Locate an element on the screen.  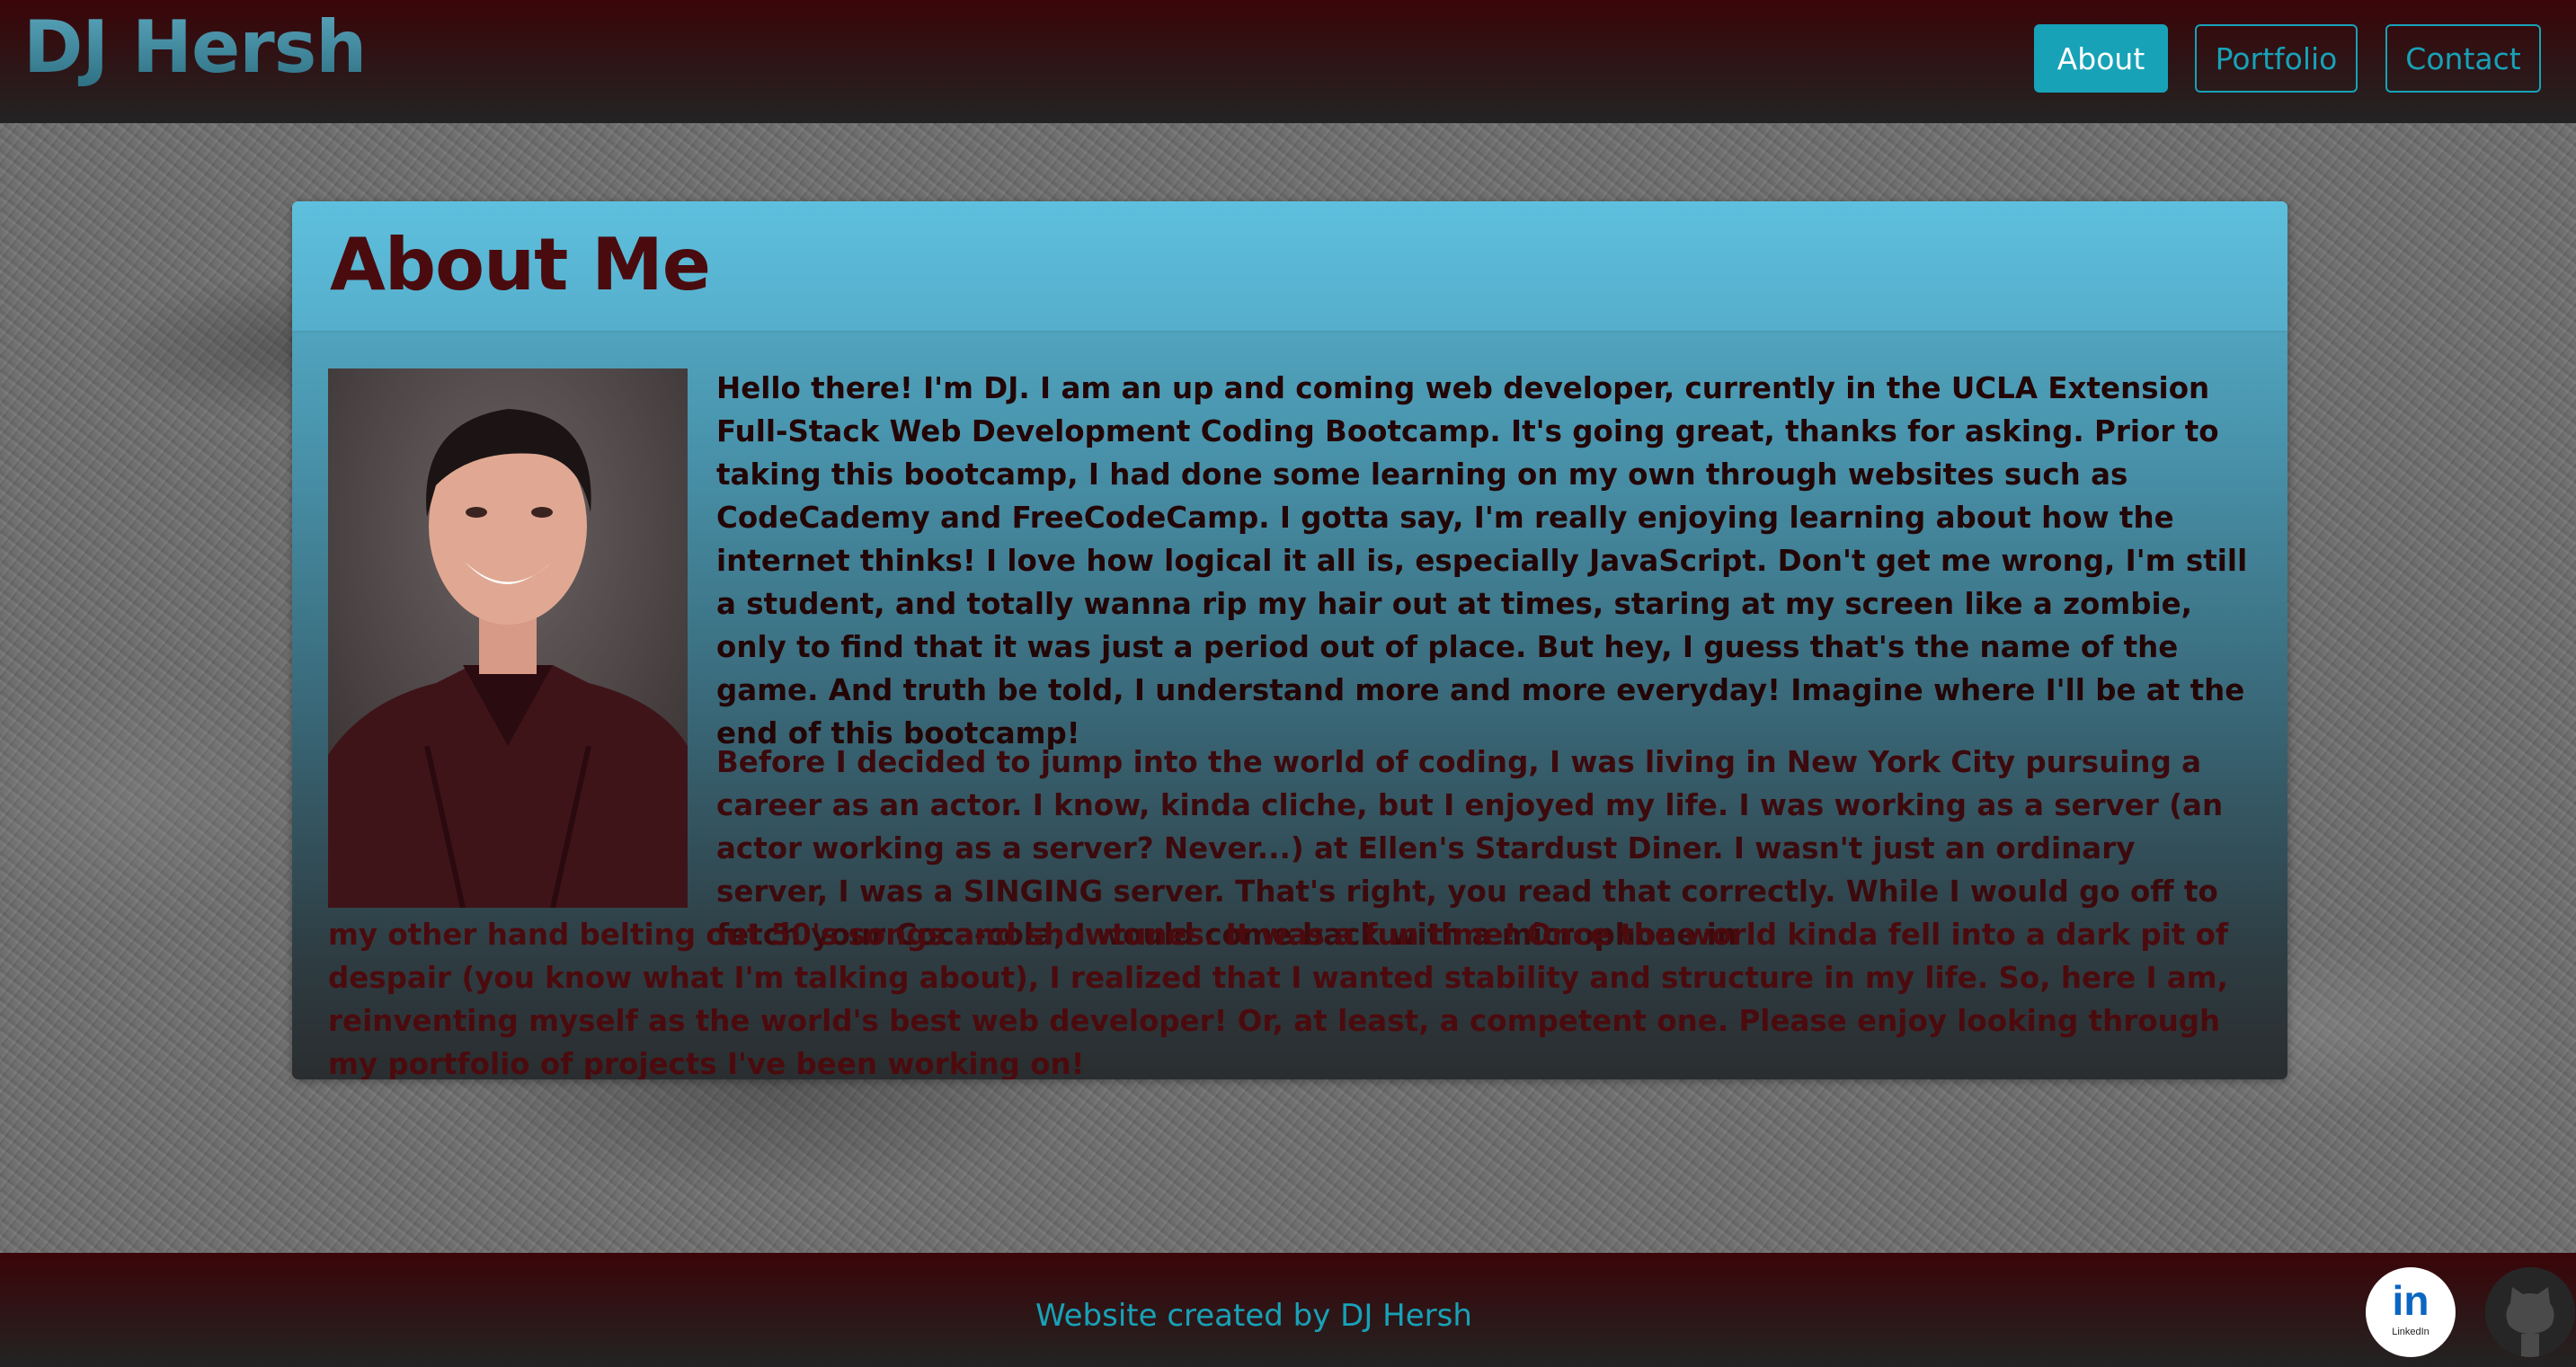
profile-photo is located at coordinates (508, 638).